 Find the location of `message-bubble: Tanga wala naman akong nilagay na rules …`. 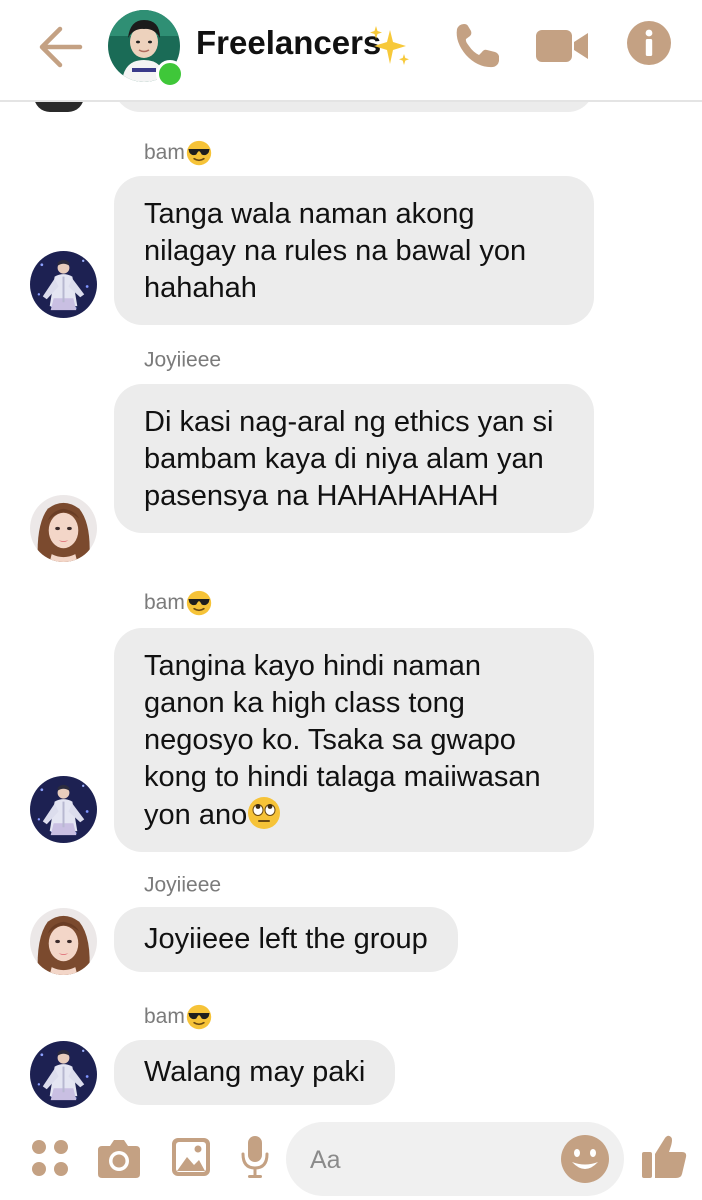

message-bubble: Tanga wala naman akong nilagay na rules … is located at coordinates (354, 250).